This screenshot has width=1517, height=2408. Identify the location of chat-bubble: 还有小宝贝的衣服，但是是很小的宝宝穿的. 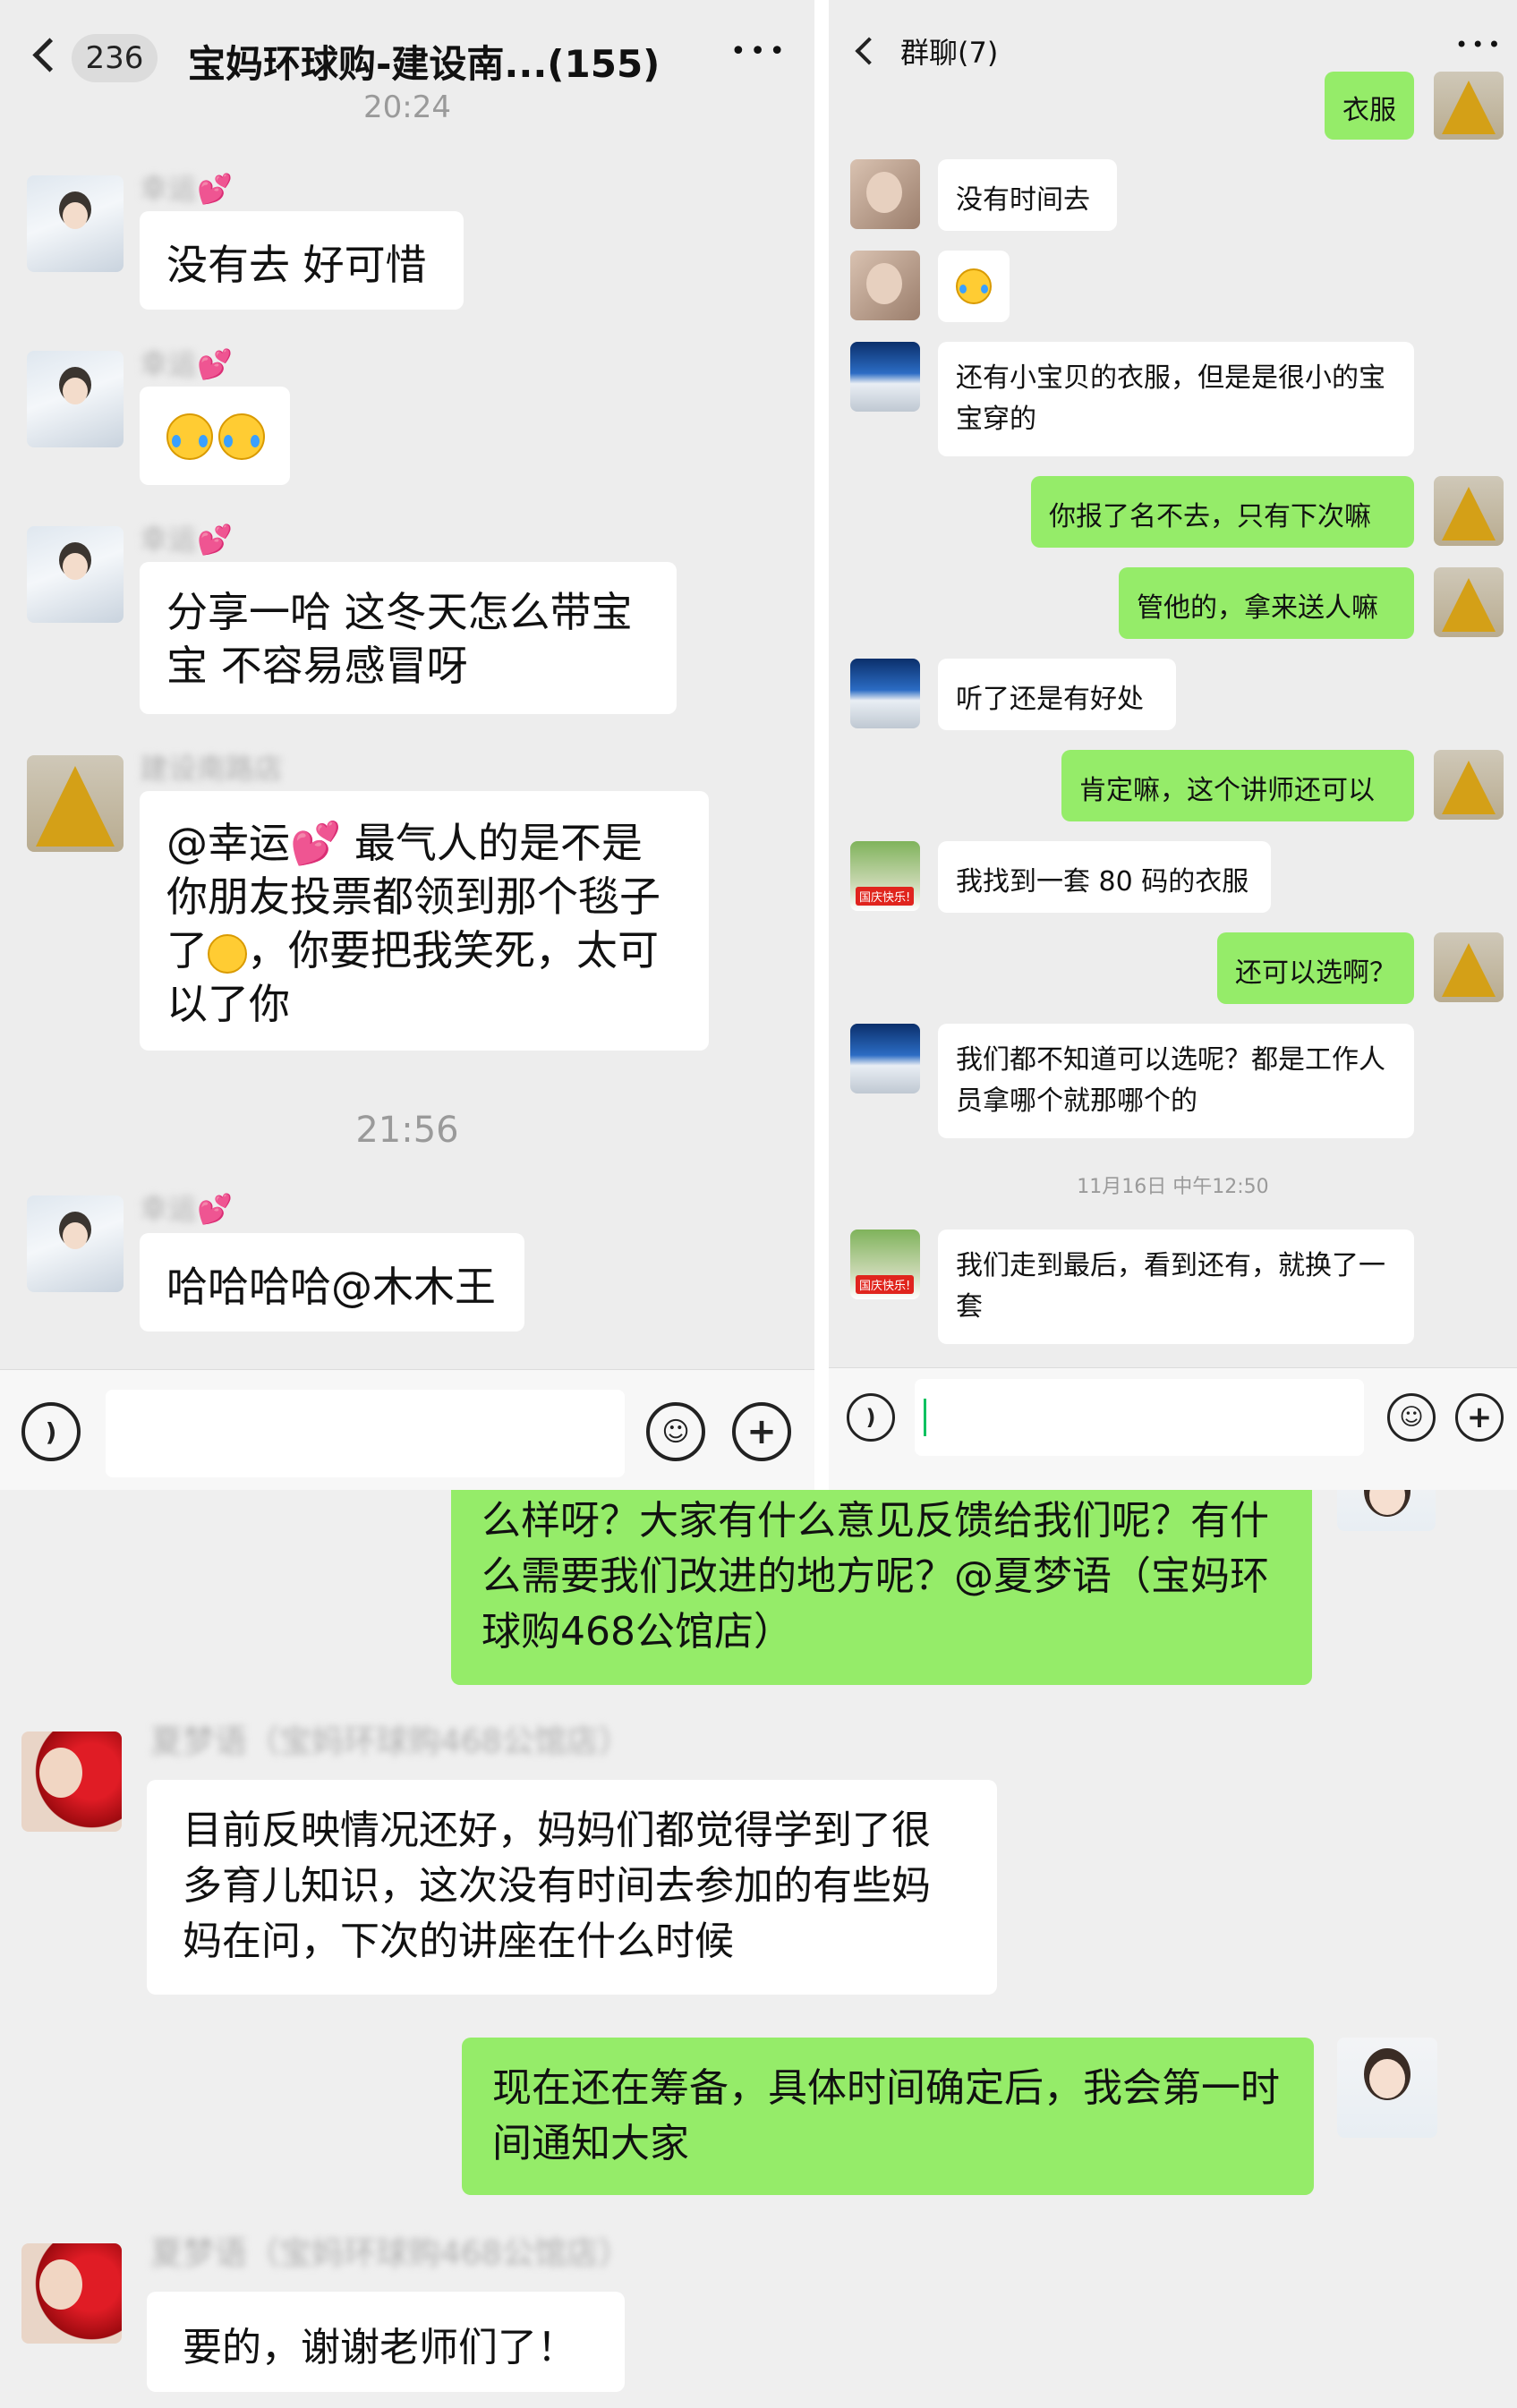
(1176, 399).